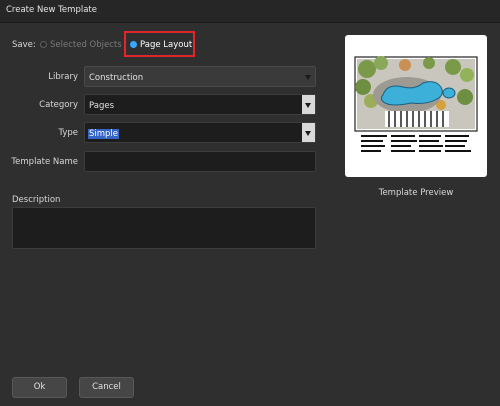 The width and height of the screenshot is (500, 406). What do you see at coordinates (43, 44) in the screenshot?
I see `radio-selected-objects` at bounding box center [43, 44].